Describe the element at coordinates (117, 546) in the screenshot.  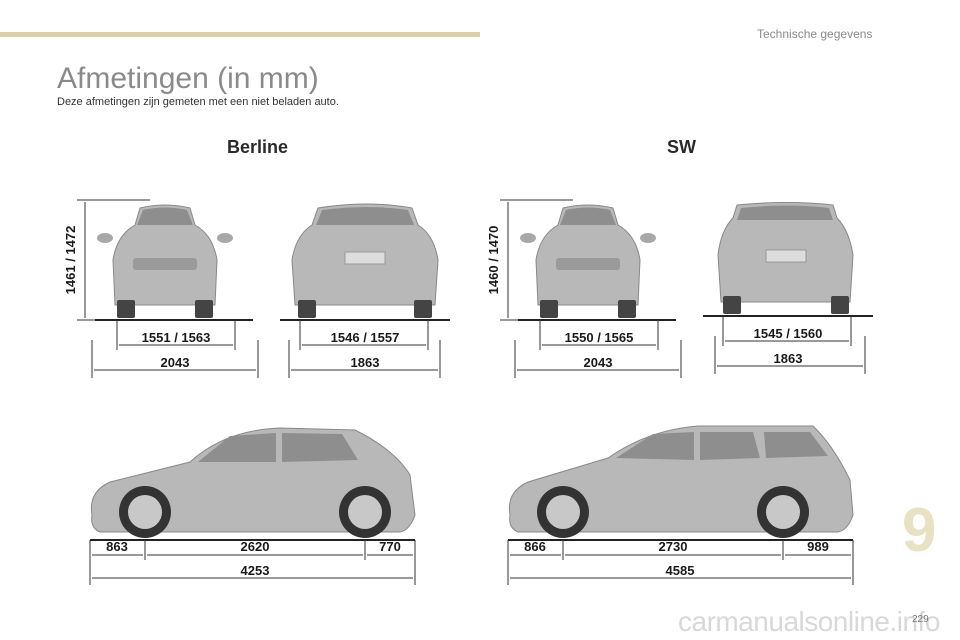
I see `berline-front-overhang: 863` at that location.